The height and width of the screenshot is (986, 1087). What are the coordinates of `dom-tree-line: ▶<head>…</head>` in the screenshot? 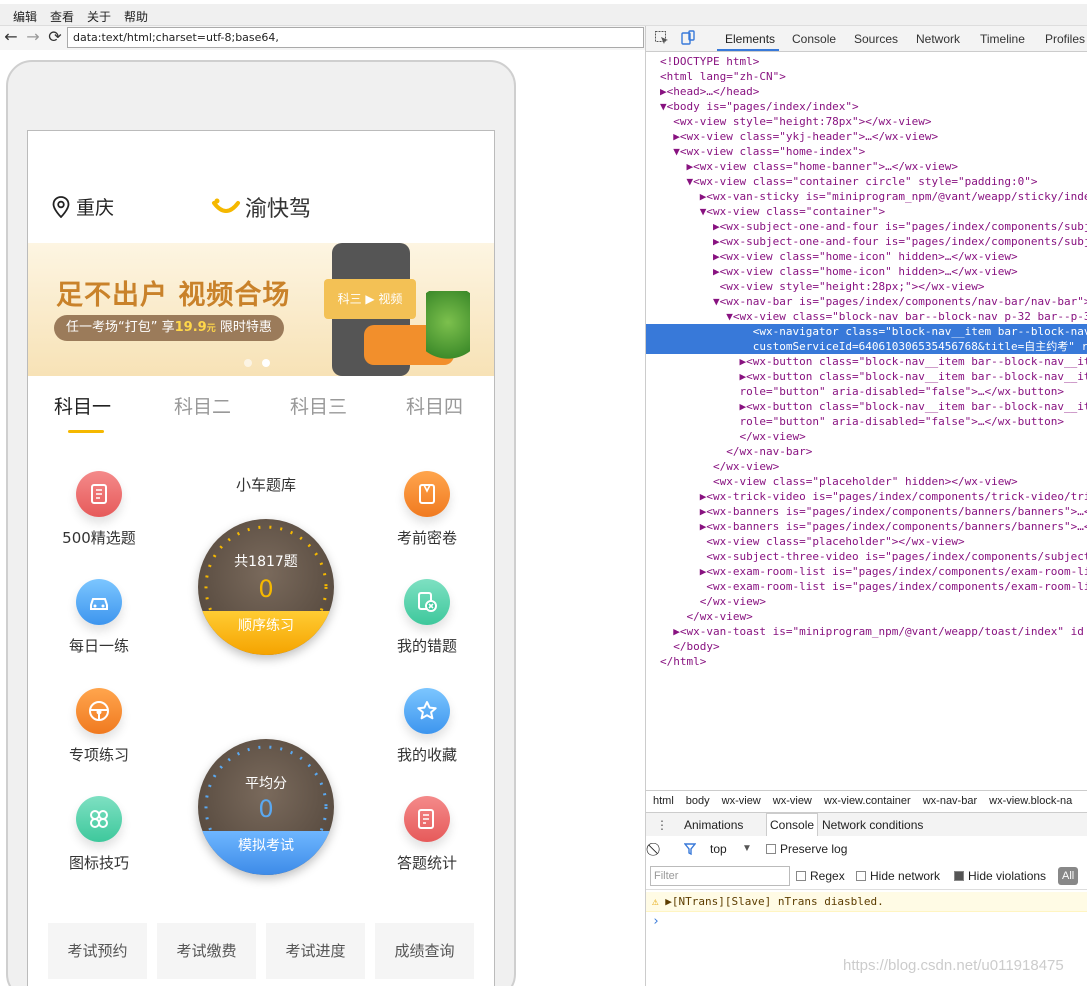 It's located at (866, 91).